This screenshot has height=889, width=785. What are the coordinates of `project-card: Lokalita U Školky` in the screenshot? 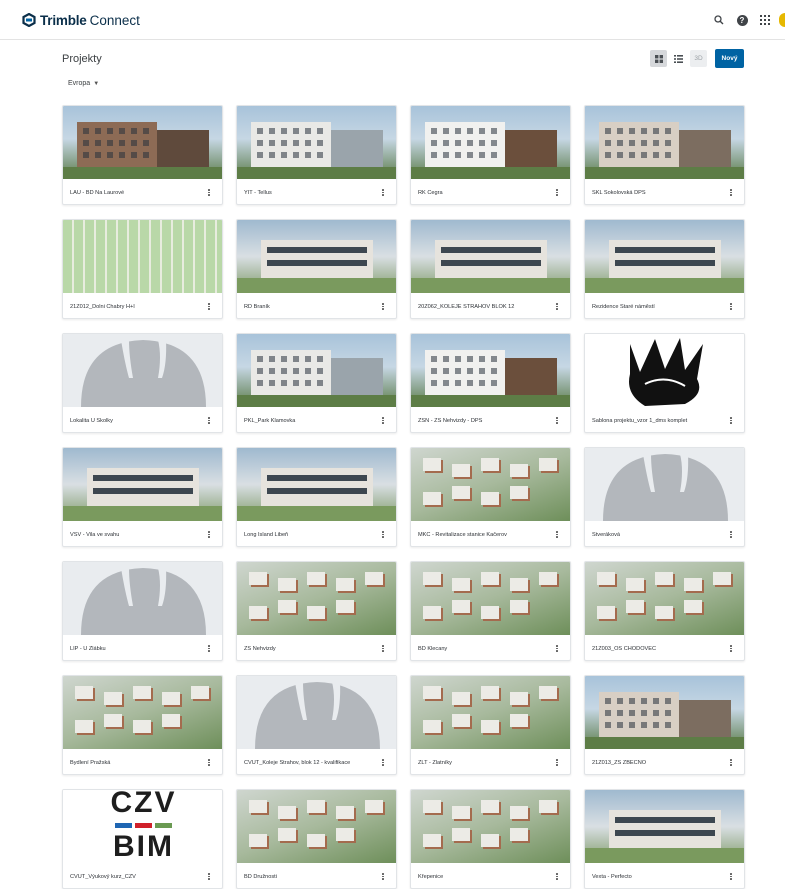 It's located at (142, 383).